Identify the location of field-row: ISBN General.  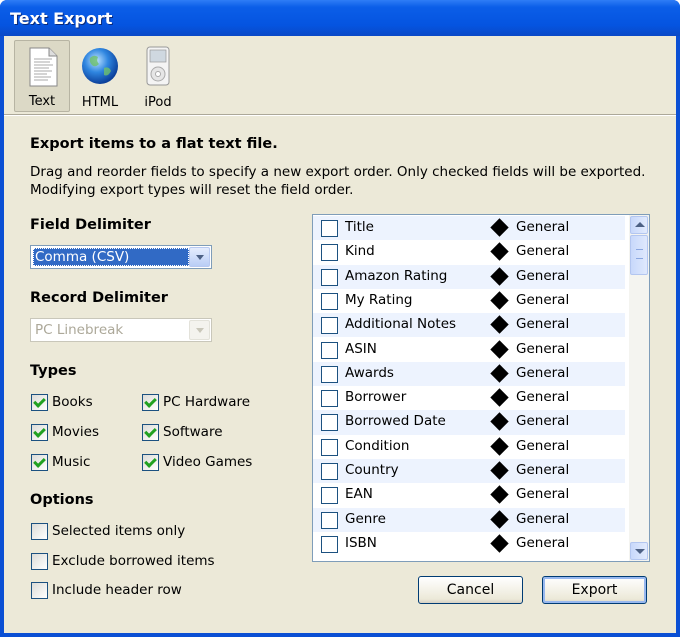
(469, 544).